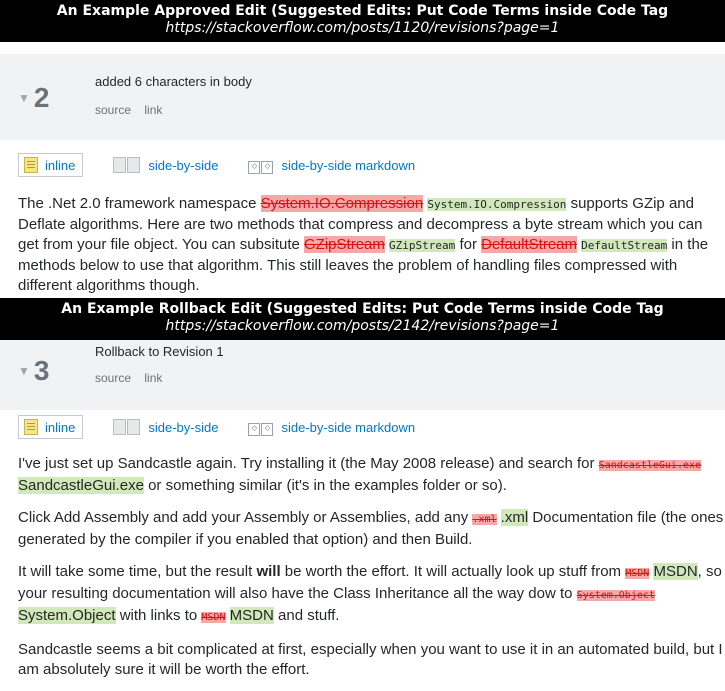 This screenshot has width=725, height=691. Describe the element at coordinates (624, 245) in the screenshot. I see `inserted-code: DefaultStream` at that location.